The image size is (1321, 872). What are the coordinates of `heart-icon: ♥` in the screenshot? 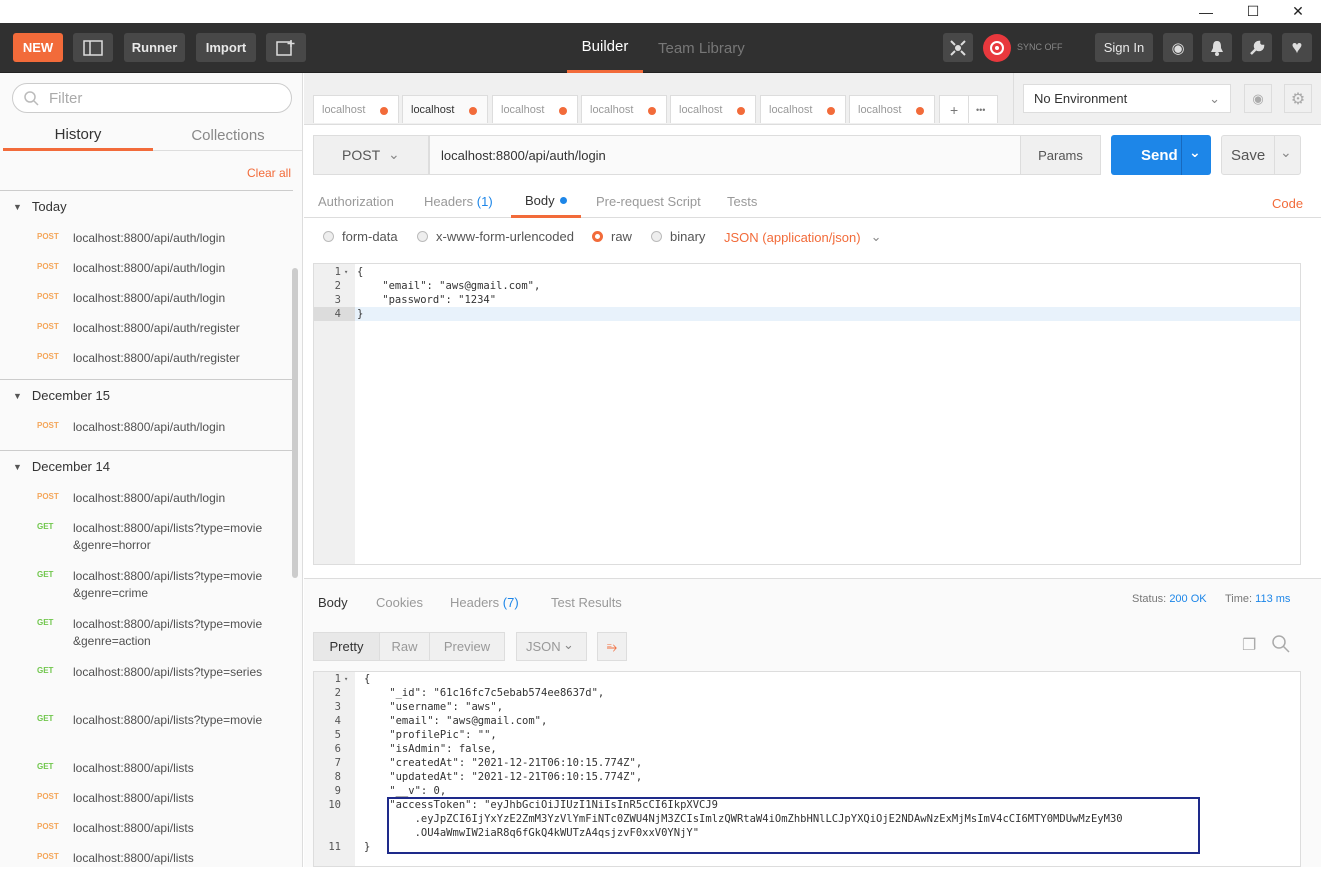 It's located at (1297, 47).